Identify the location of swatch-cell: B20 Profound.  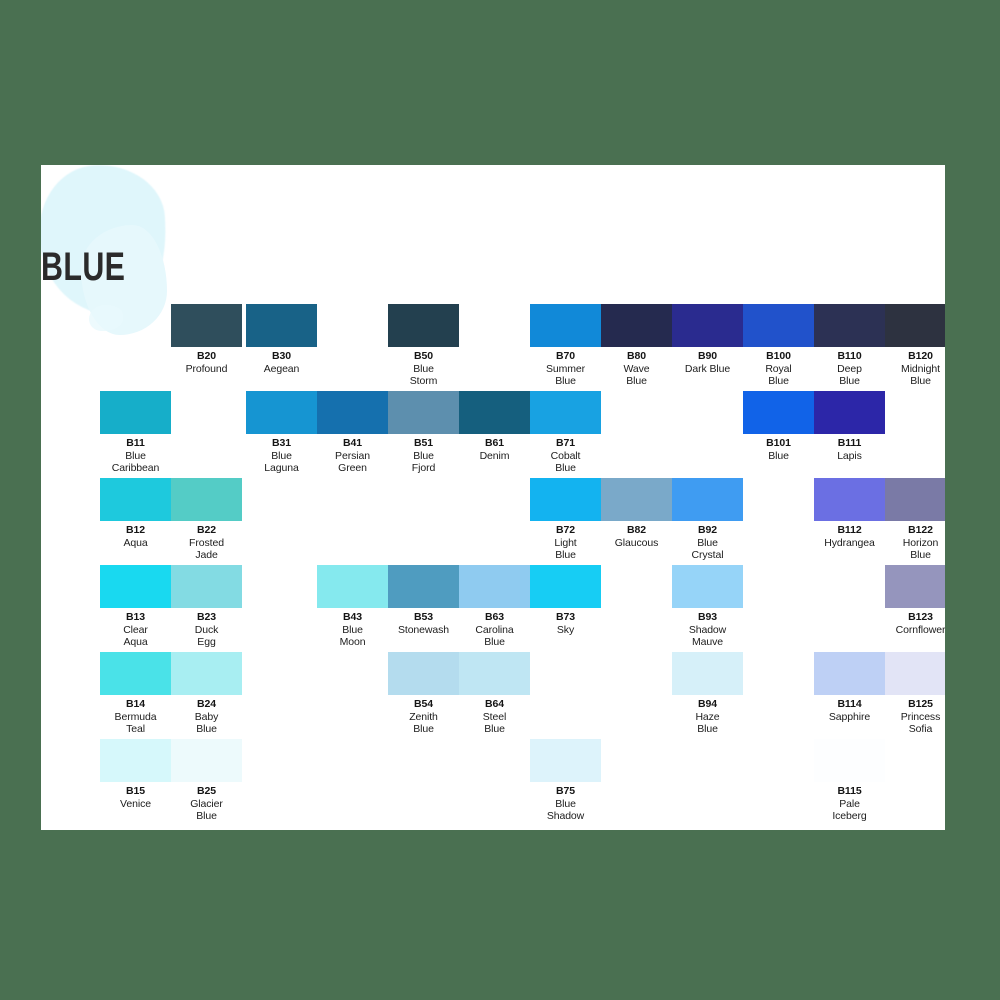
(206, 339).